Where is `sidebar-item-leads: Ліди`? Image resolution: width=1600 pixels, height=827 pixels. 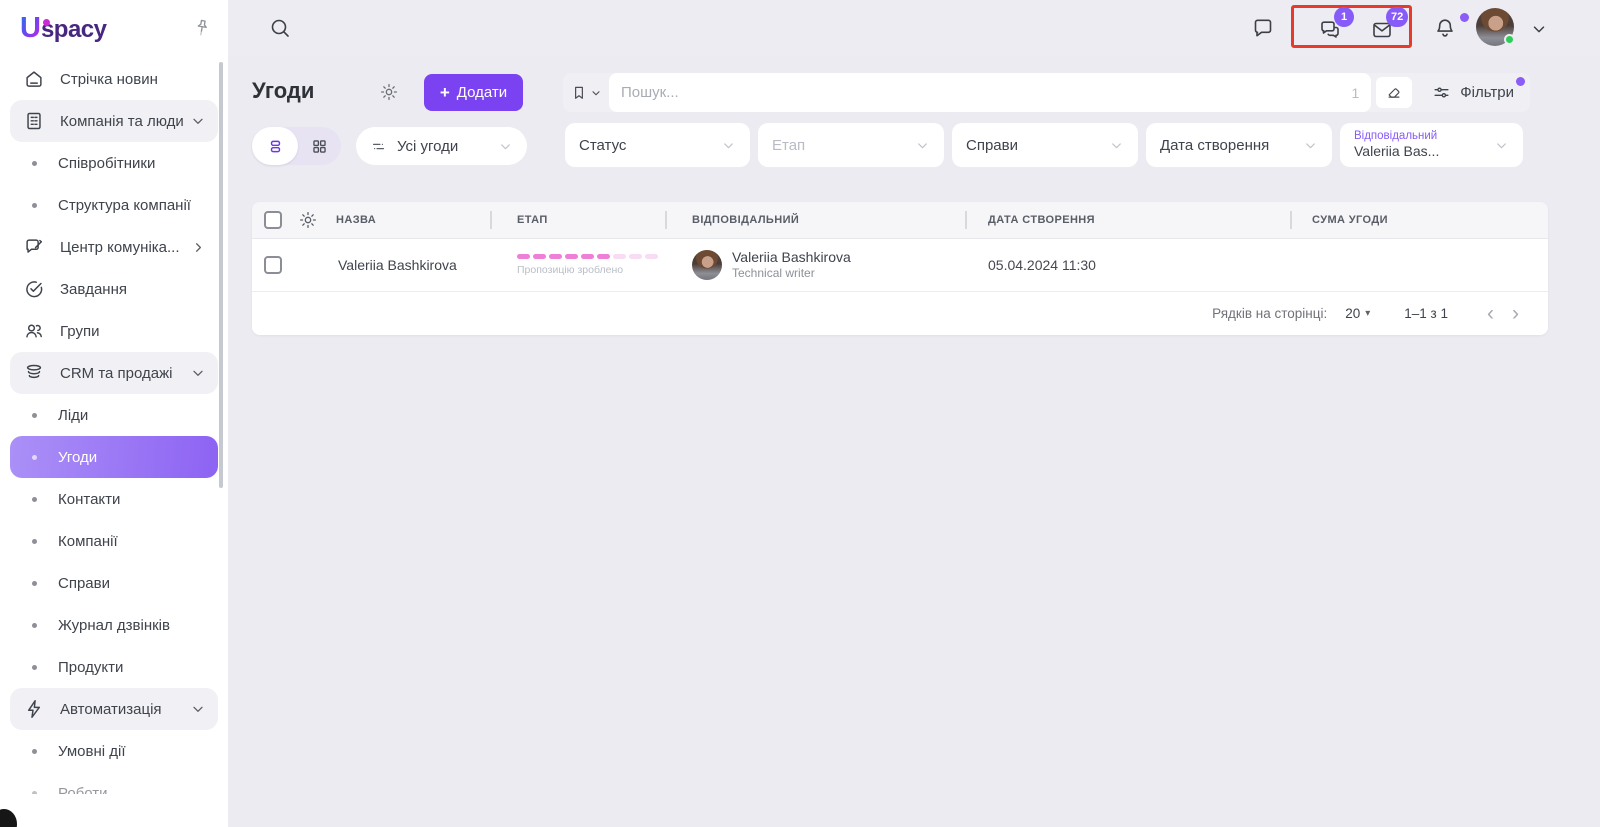 sidebar-item-leads: Ліди is located at coordinates (114, 415).